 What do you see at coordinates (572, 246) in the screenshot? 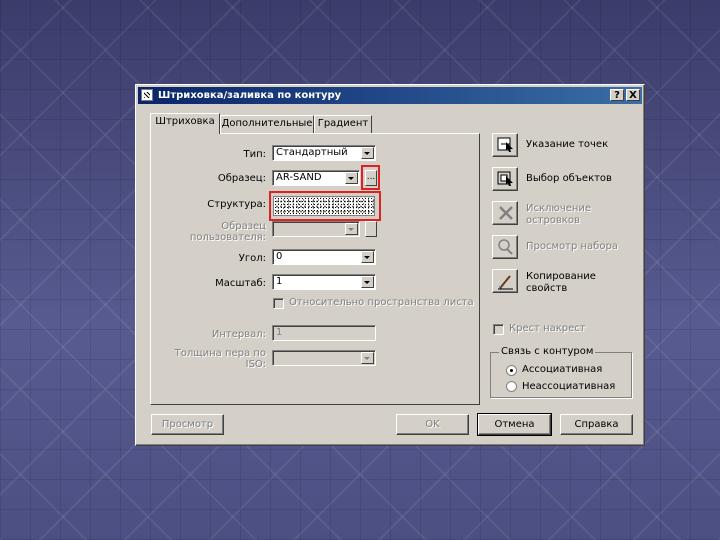
I see `view-selections-label: Просмотр набора` at bounding box center [572, 246].